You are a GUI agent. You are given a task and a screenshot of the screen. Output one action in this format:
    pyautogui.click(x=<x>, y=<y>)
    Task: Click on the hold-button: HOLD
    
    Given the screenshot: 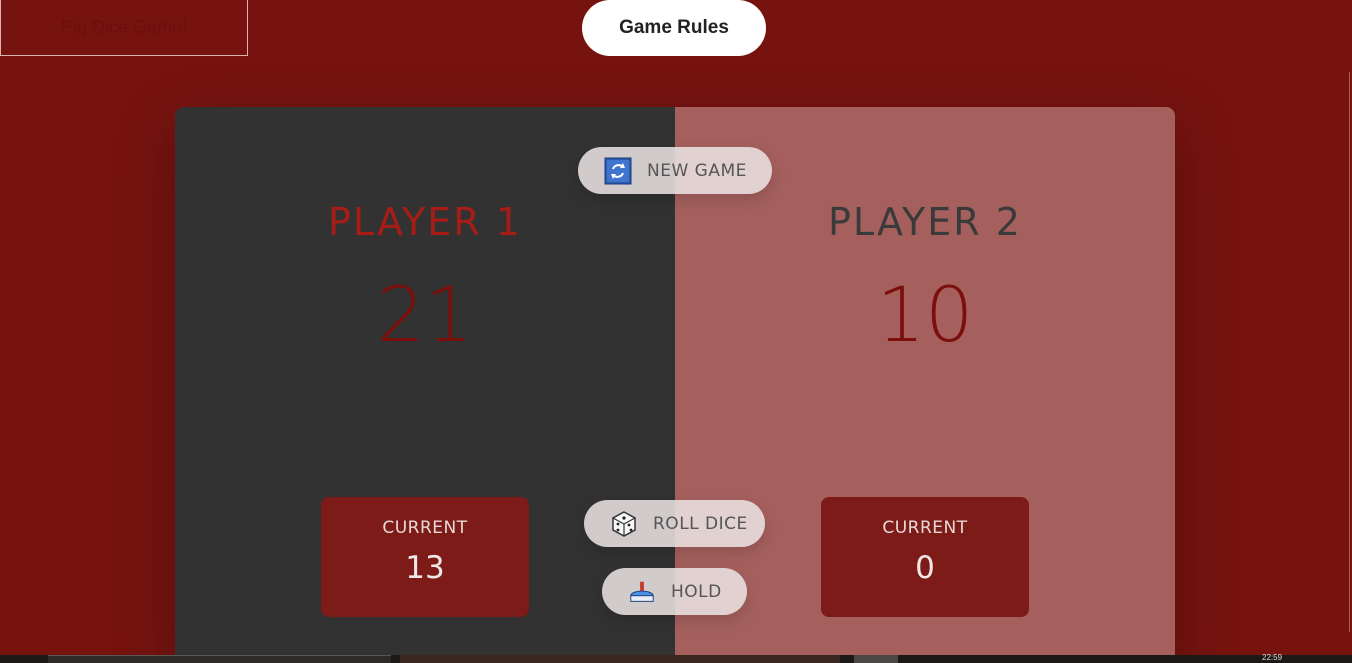 What is the action you would take?
    pyautogui.click(x=674, y=591)
    